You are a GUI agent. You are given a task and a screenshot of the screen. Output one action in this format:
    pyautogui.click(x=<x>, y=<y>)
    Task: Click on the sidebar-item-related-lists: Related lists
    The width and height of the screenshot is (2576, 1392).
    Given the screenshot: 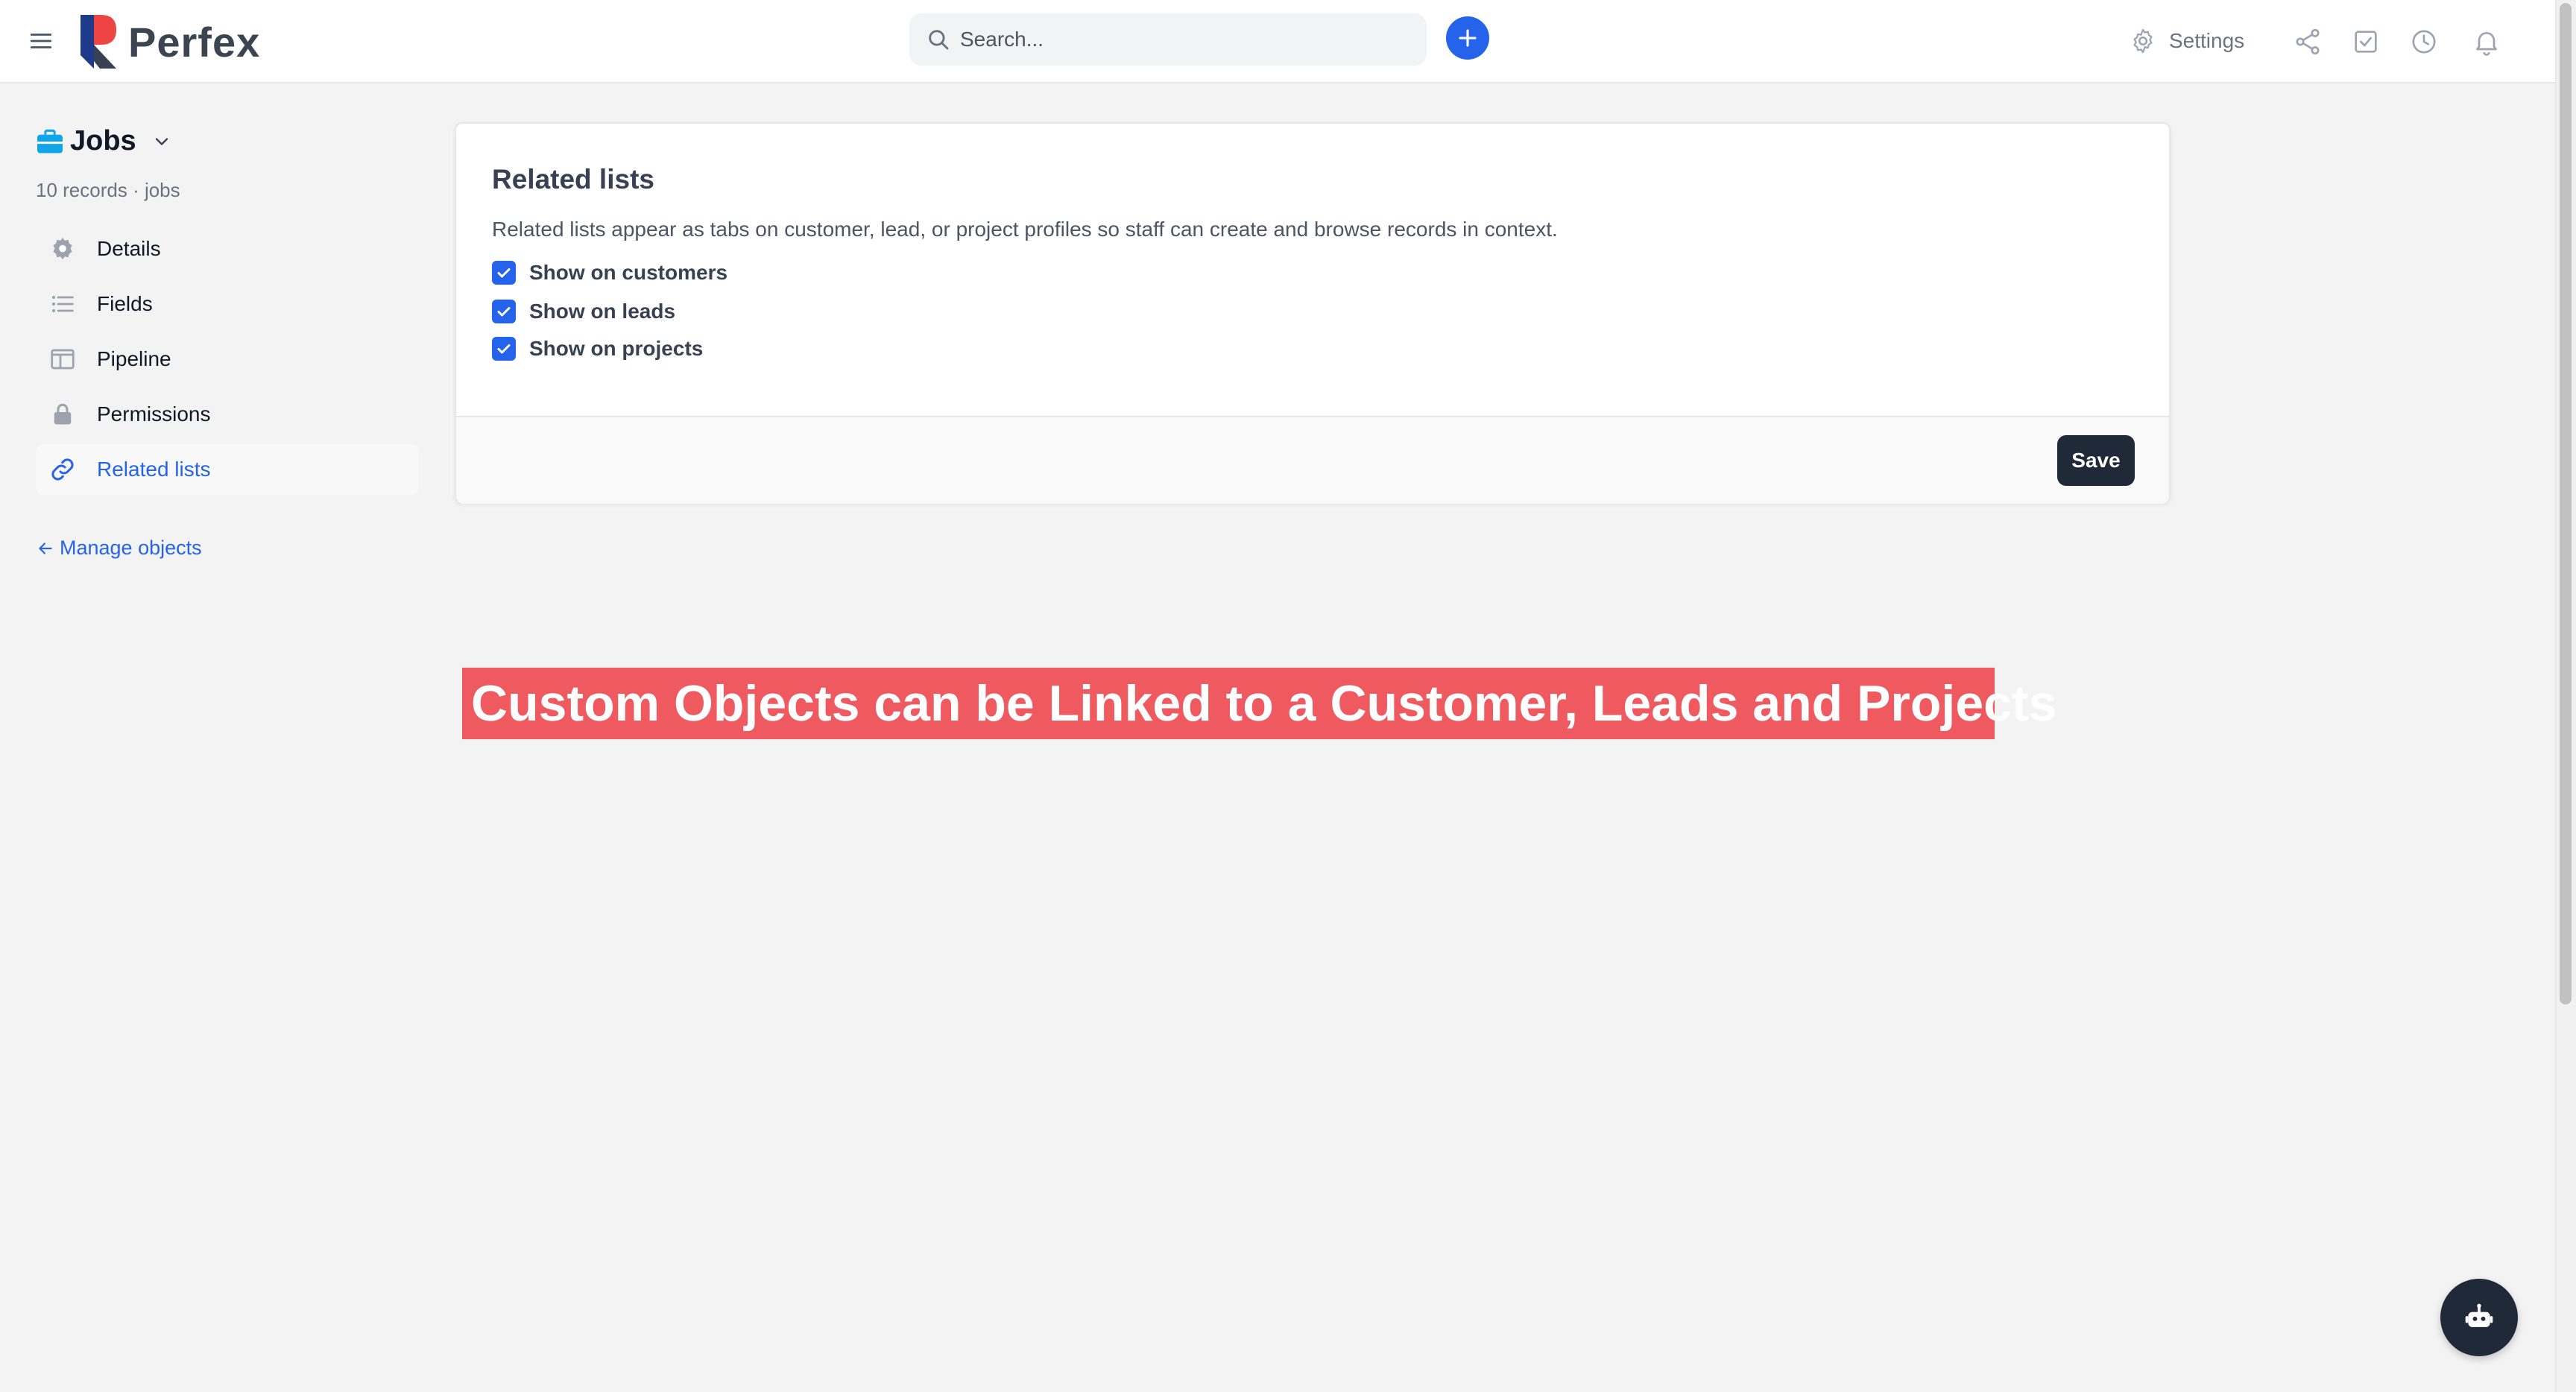 What is the action you would take?
    pyautogui.click(x=228, y=469)
    